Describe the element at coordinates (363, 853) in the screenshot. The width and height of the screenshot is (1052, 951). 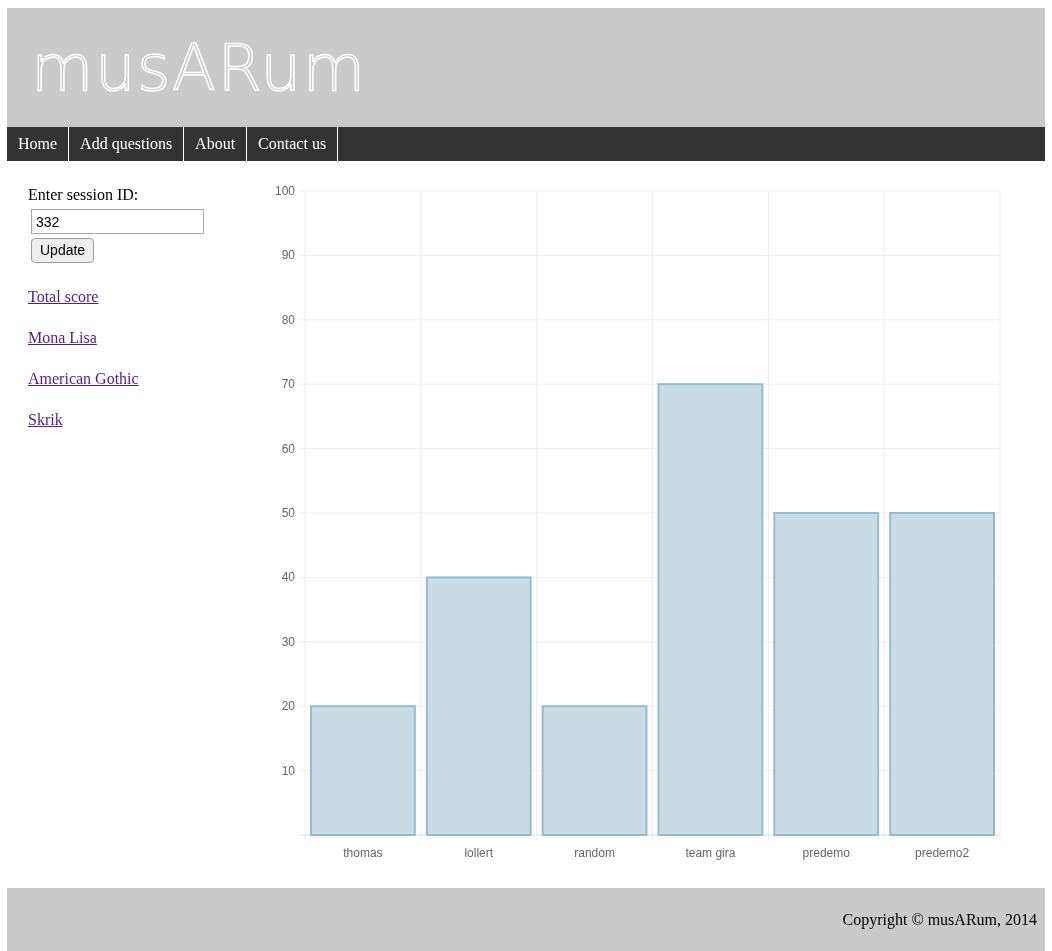
I see `axis-label: thomas` at that location.